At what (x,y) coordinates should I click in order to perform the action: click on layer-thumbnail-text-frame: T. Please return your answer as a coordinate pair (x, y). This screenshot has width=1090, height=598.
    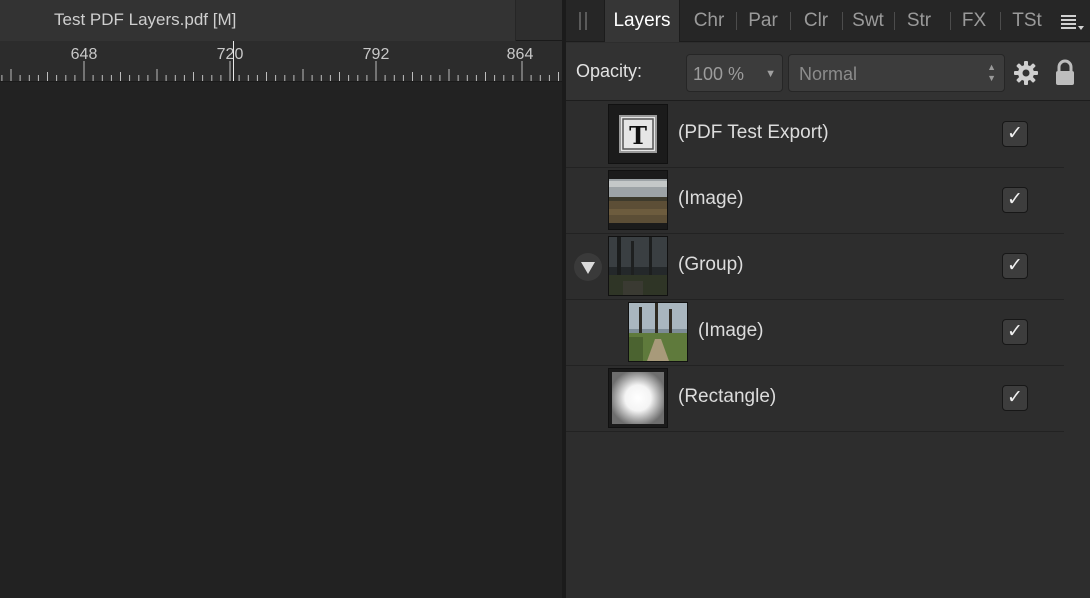
    Looking at the image, I should click on (638, 134).